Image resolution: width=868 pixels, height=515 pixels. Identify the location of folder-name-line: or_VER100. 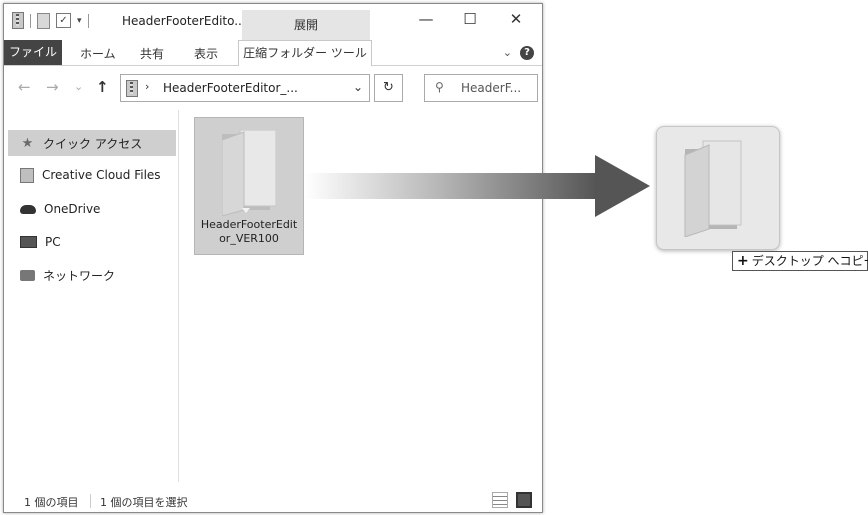
(249, 238).